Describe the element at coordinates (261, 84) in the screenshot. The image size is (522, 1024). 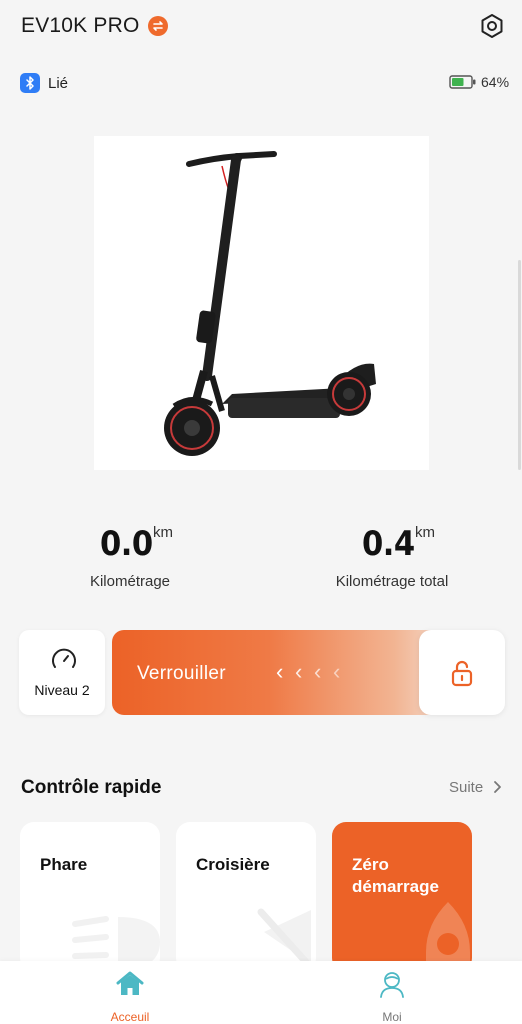
I see `status-row: Lié 64%` at that location.